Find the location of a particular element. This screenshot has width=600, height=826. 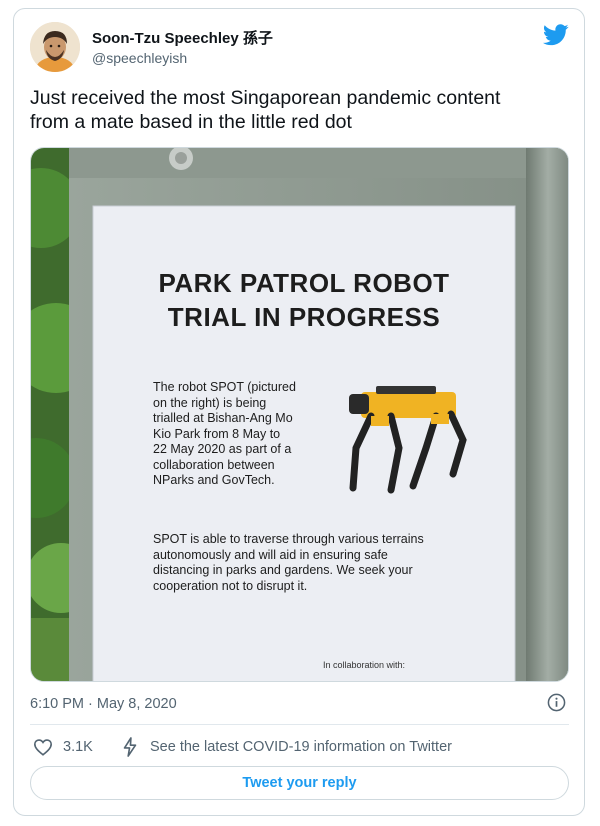

author-name: Soon-Tzu Speechley 孫子 is located at coordinates (182, 37).